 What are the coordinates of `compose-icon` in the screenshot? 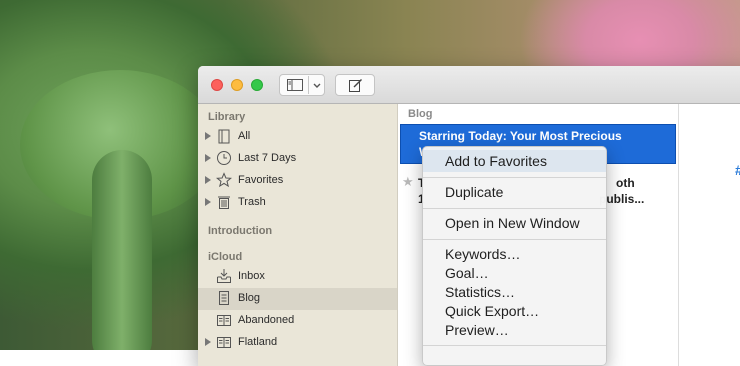 It's located at (355, 85).